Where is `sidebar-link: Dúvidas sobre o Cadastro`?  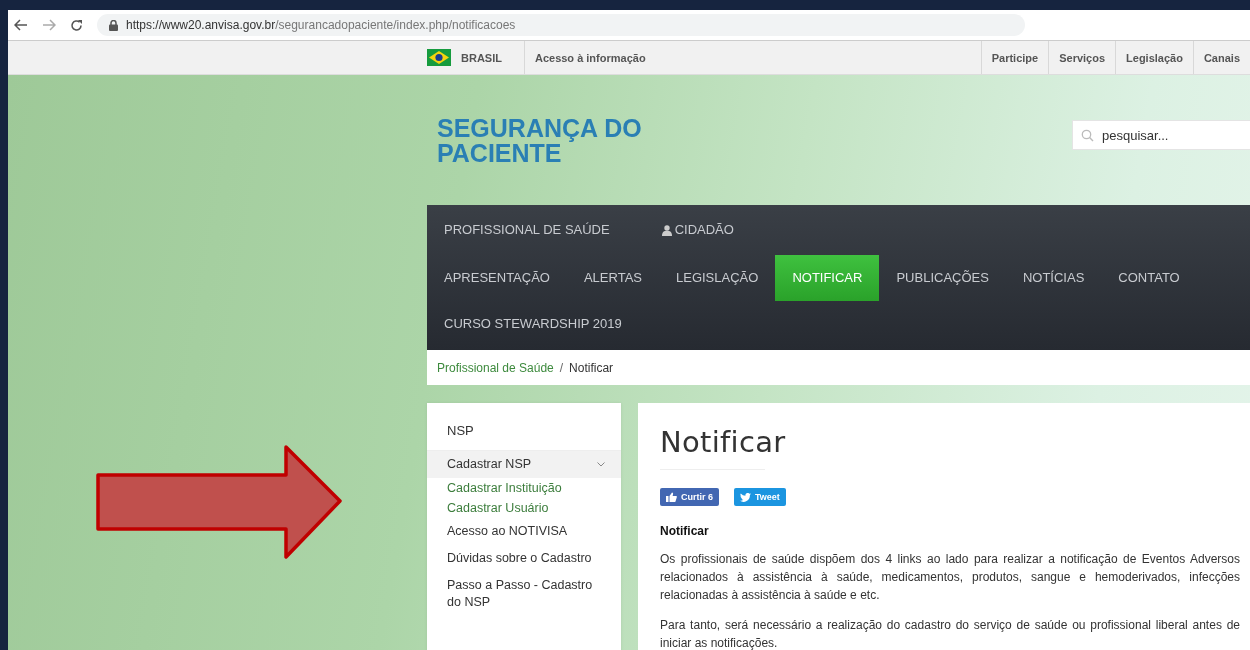 sidebar-link: Dúvidas sobre o Cadastro is located at coordinates (524, 558).